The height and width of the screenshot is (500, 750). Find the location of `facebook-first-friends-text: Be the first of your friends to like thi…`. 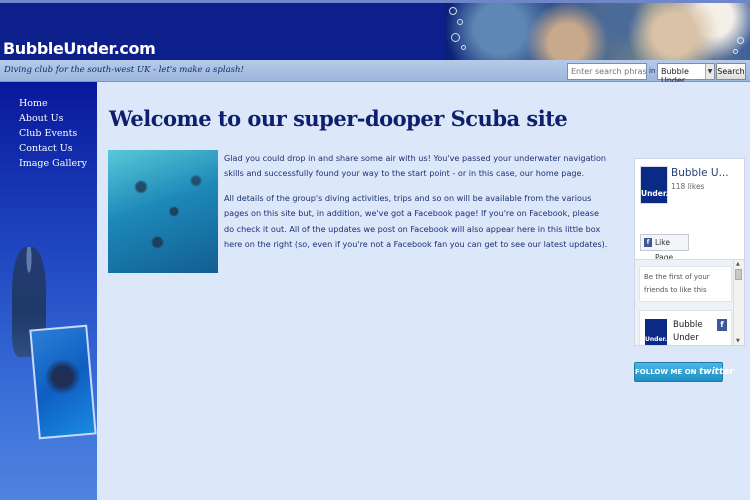

facebook-first-friends-text: Be the first of your friends to like thi… is located at coordinates (685, 284).